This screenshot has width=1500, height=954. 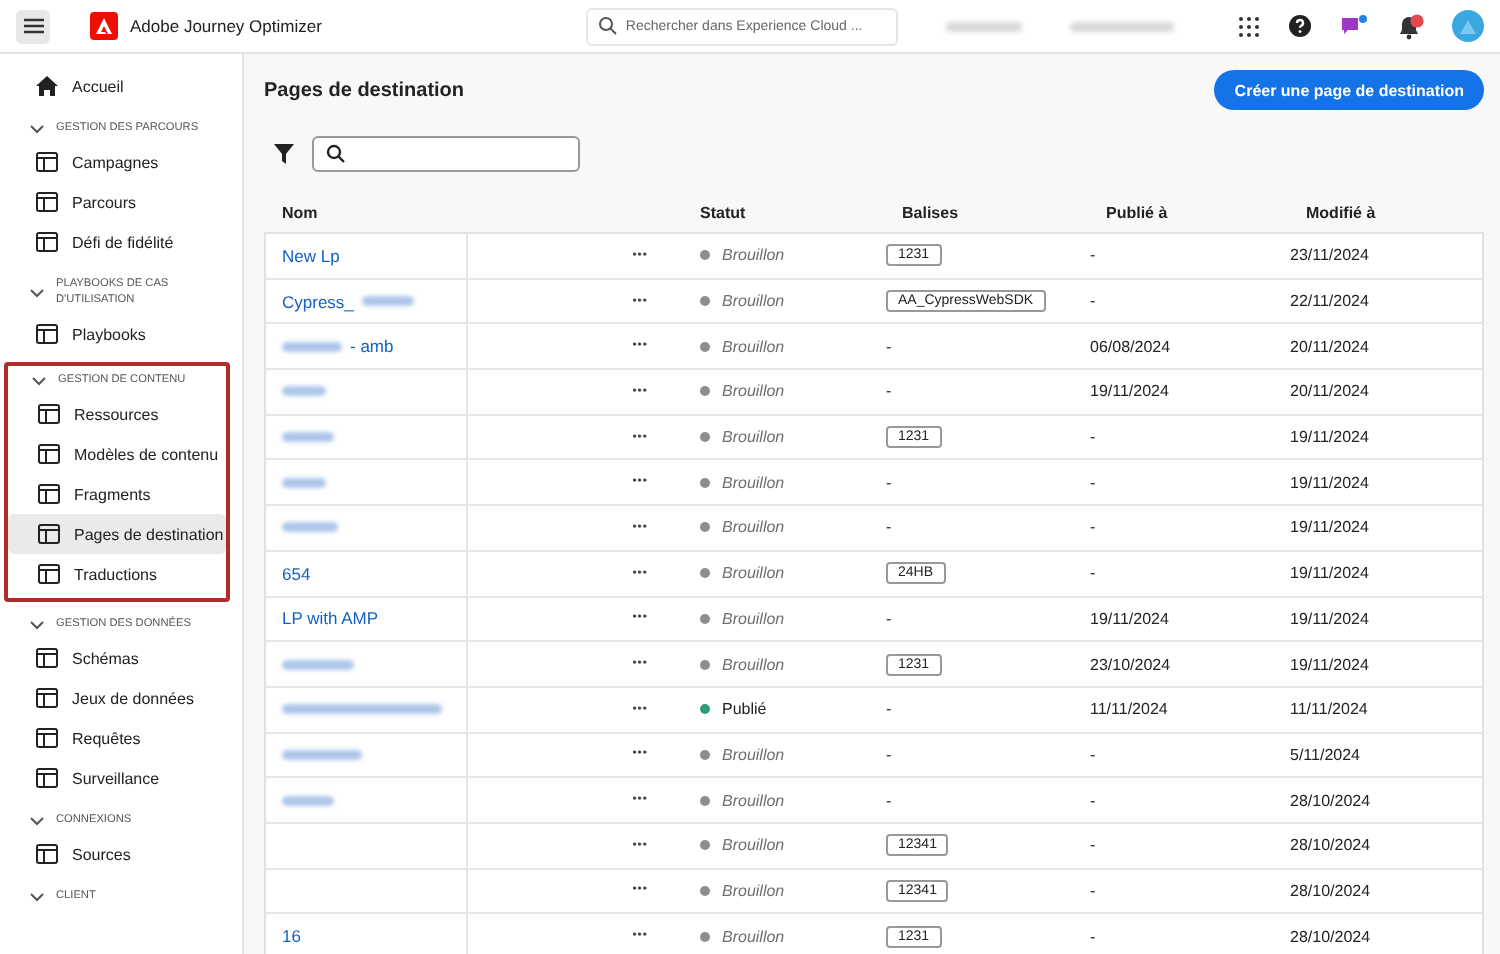 I want to click on sidebar-item: Accueil, so click(x=119, y=86).